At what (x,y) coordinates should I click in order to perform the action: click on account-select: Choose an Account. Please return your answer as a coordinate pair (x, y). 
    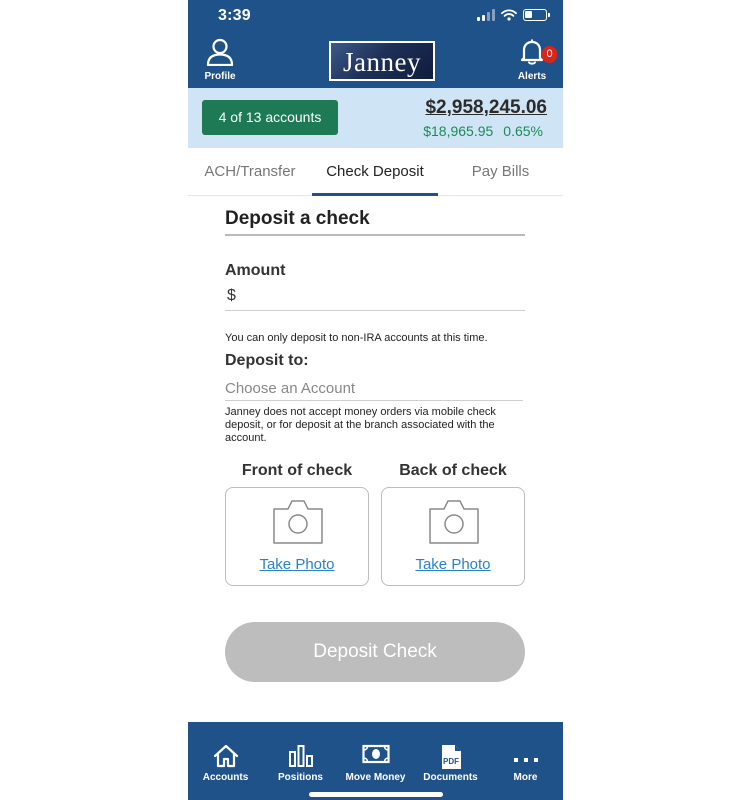
    Looking at the image, I should click on (374, 391).